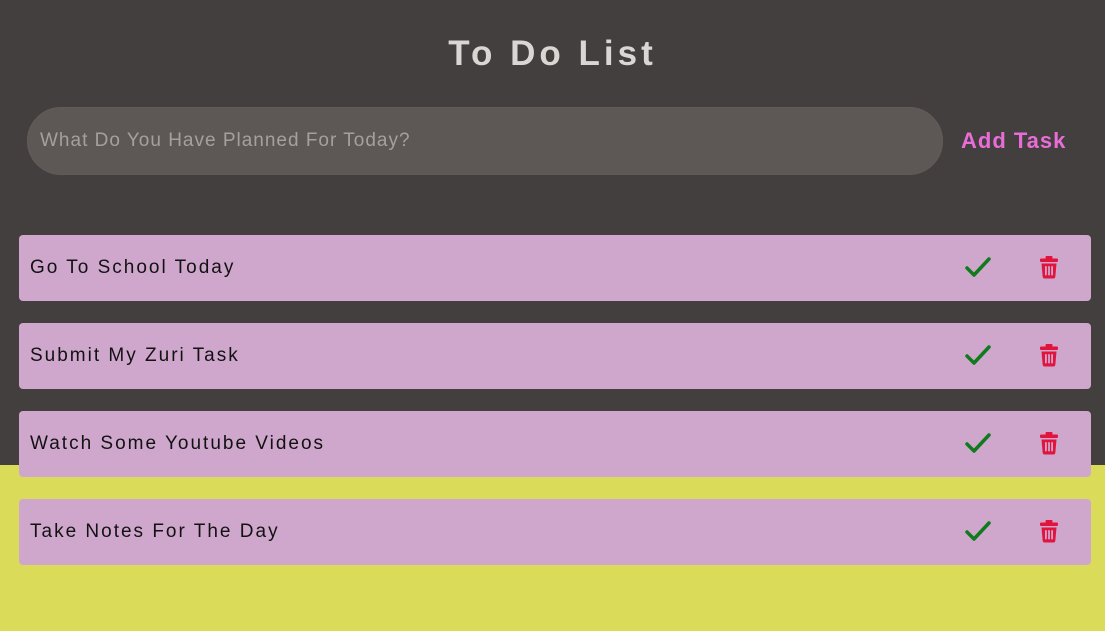 The image size is (1105, 631). What do you see at coordinates (1013, 141) in the screenshot?
I see `add-task-button: Add Task` at bounding box center [1013, 141].